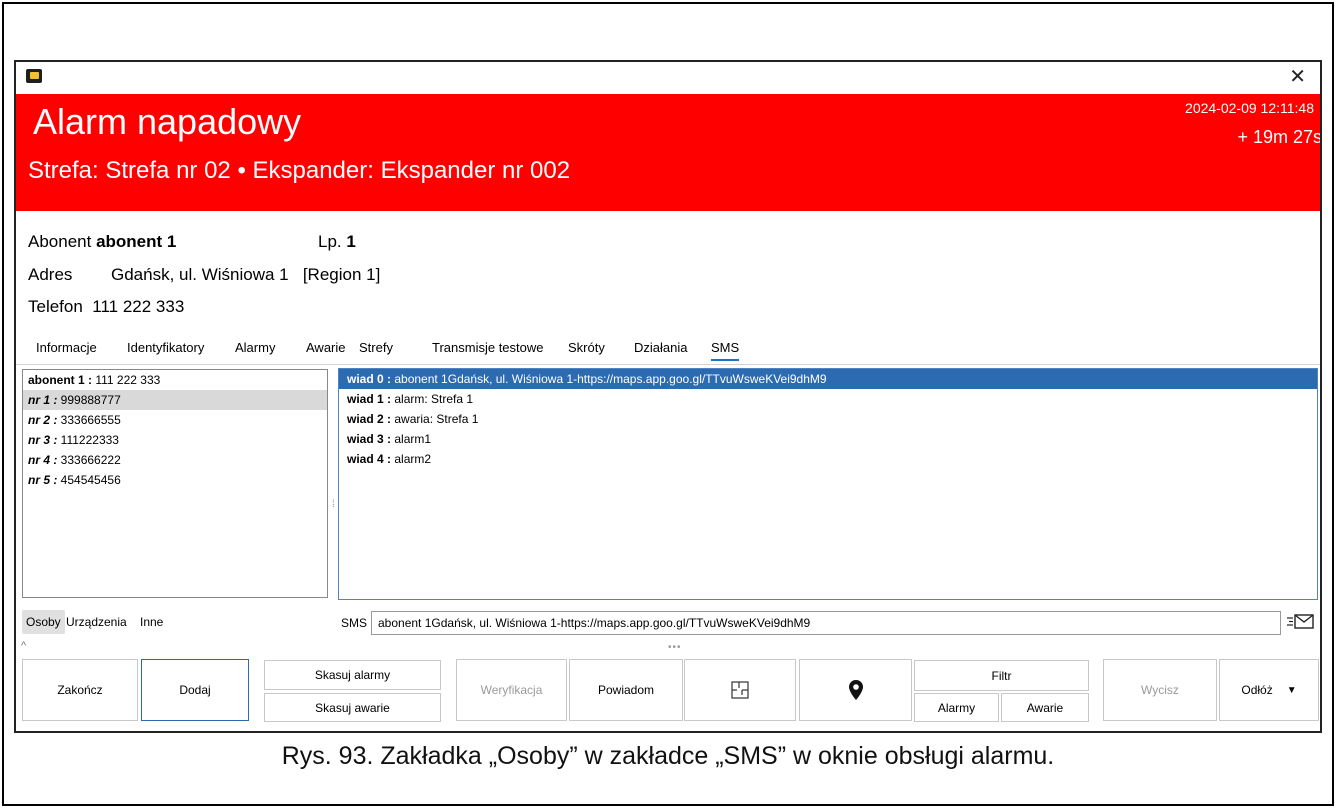 This screenshot has height=808, width=1336. What do you see at coordinates (175, 380) in the screenshot?
I see `list-item: abonent 1 : 111 222 333` at bounding box center [175, 380].